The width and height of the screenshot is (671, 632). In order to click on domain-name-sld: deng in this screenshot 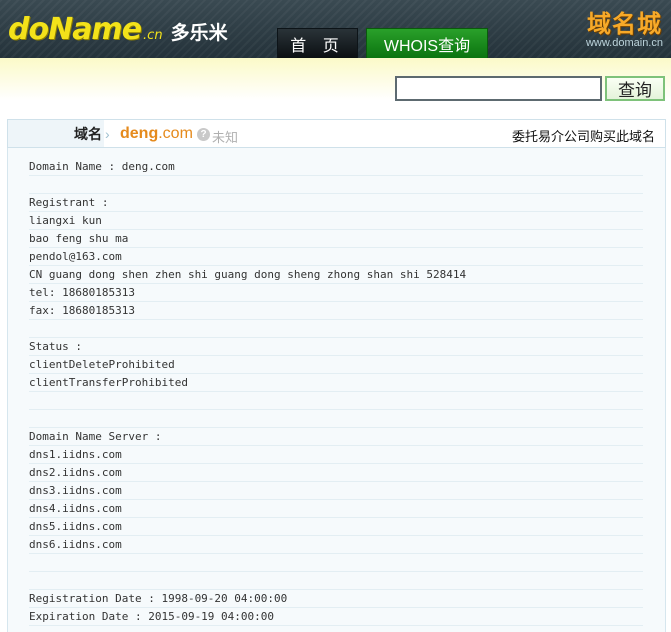, I will do `click(139, 133)`.